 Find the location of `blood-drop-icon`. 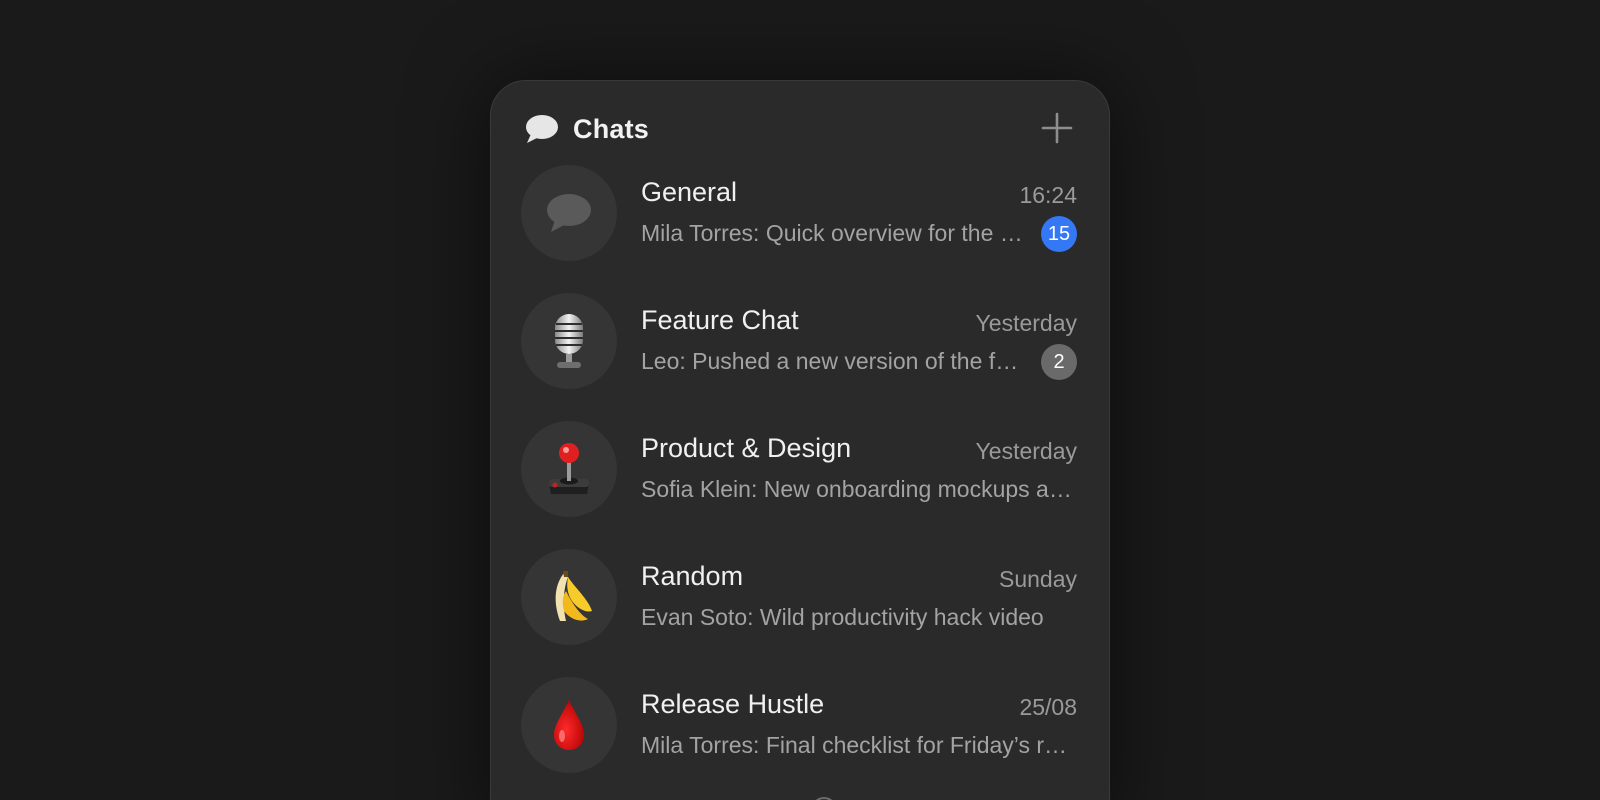

blood-drop-icon is located at coordinates (569, 725).